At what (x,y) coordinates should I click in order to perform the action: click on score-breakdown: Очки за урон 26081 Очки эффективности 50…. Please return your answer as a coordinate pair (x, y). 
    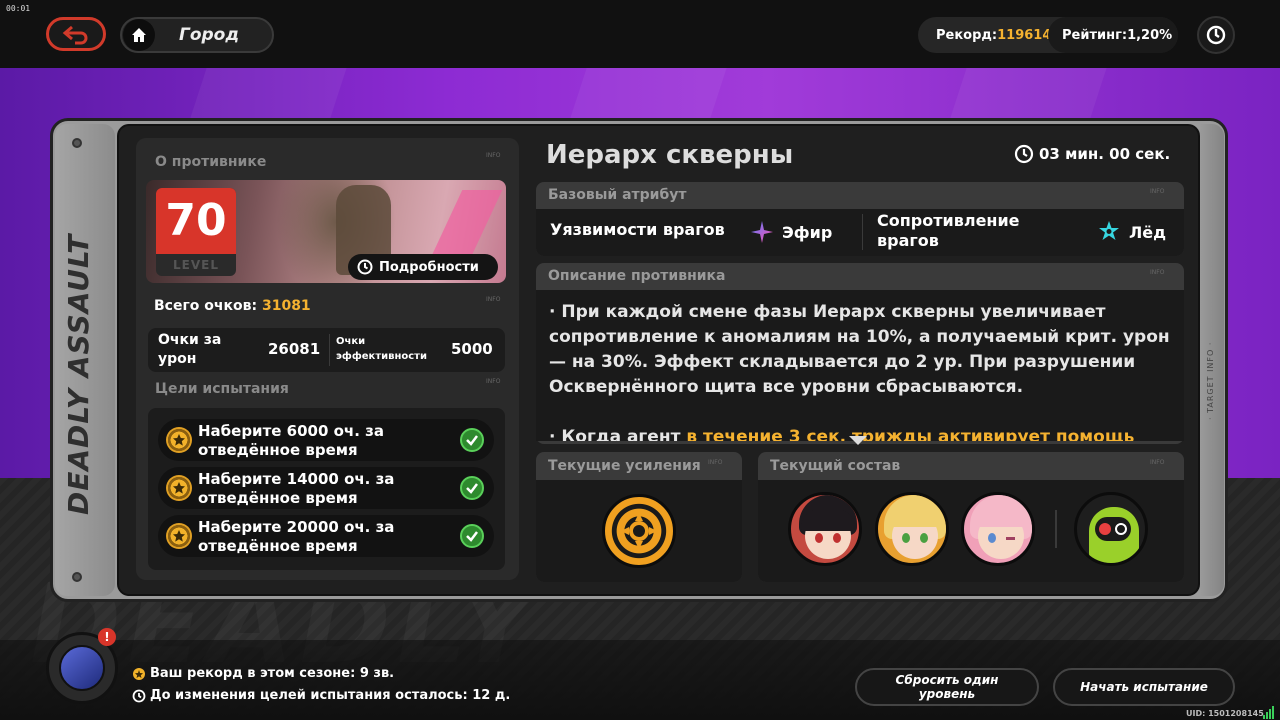
    Looking at the image, I should click on (326, 350).